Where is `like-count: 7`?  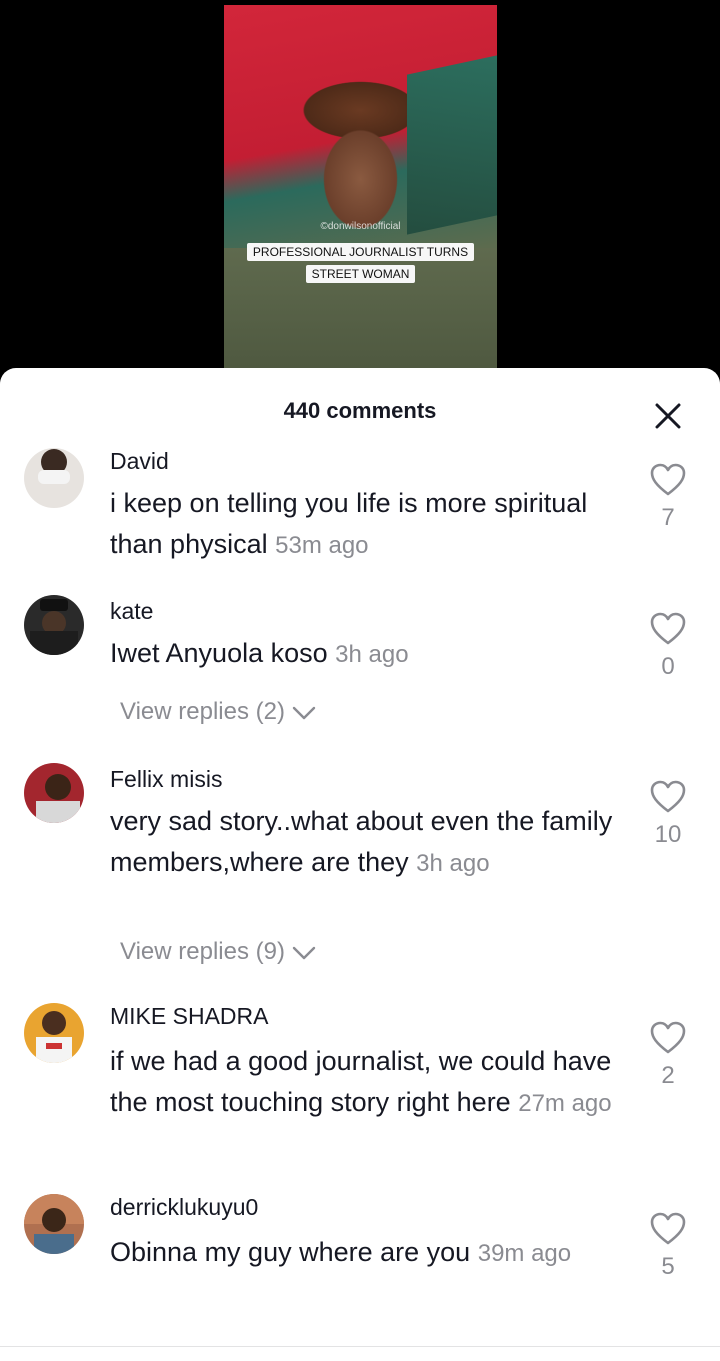
like-count: 7 is located at coordinates (668, 517).